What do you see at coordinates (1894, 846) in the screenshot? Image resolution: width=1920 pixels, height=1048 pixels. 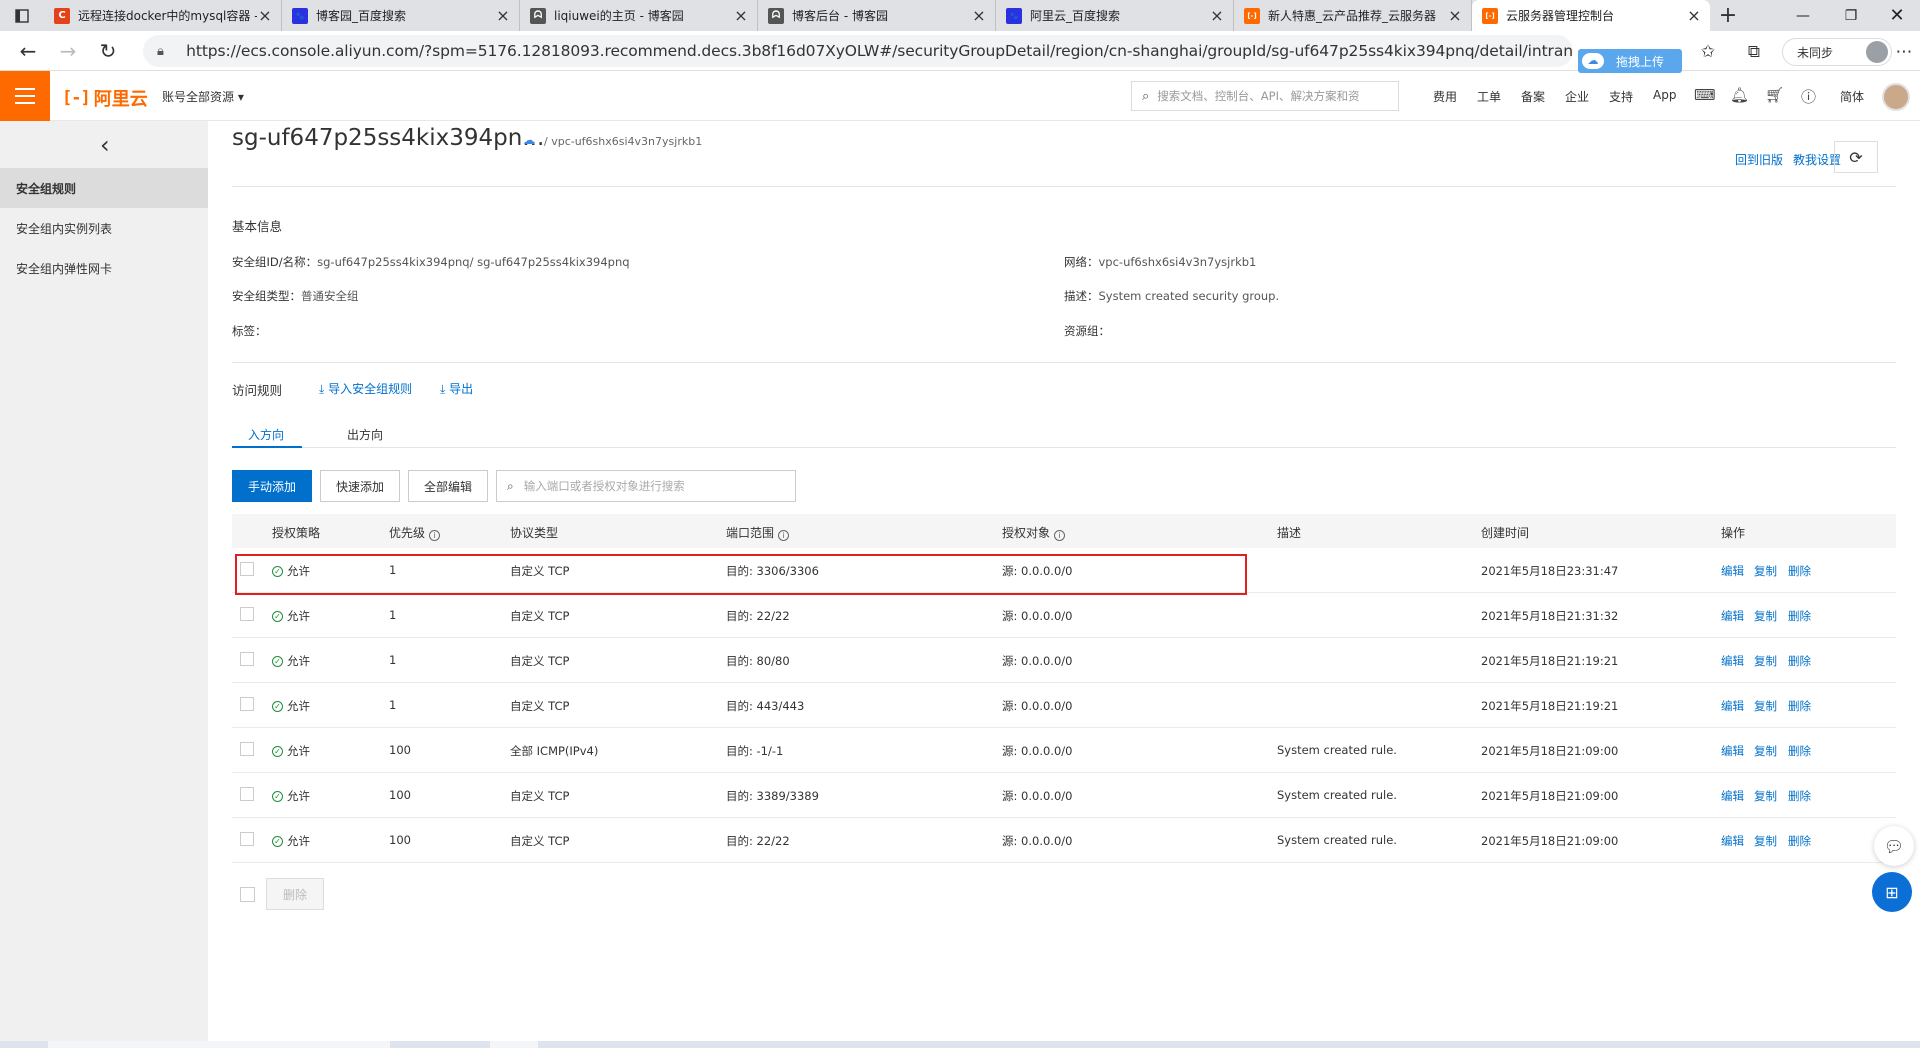 I see `chat-icon: 💬︎` at bounding box center [1894, 846].